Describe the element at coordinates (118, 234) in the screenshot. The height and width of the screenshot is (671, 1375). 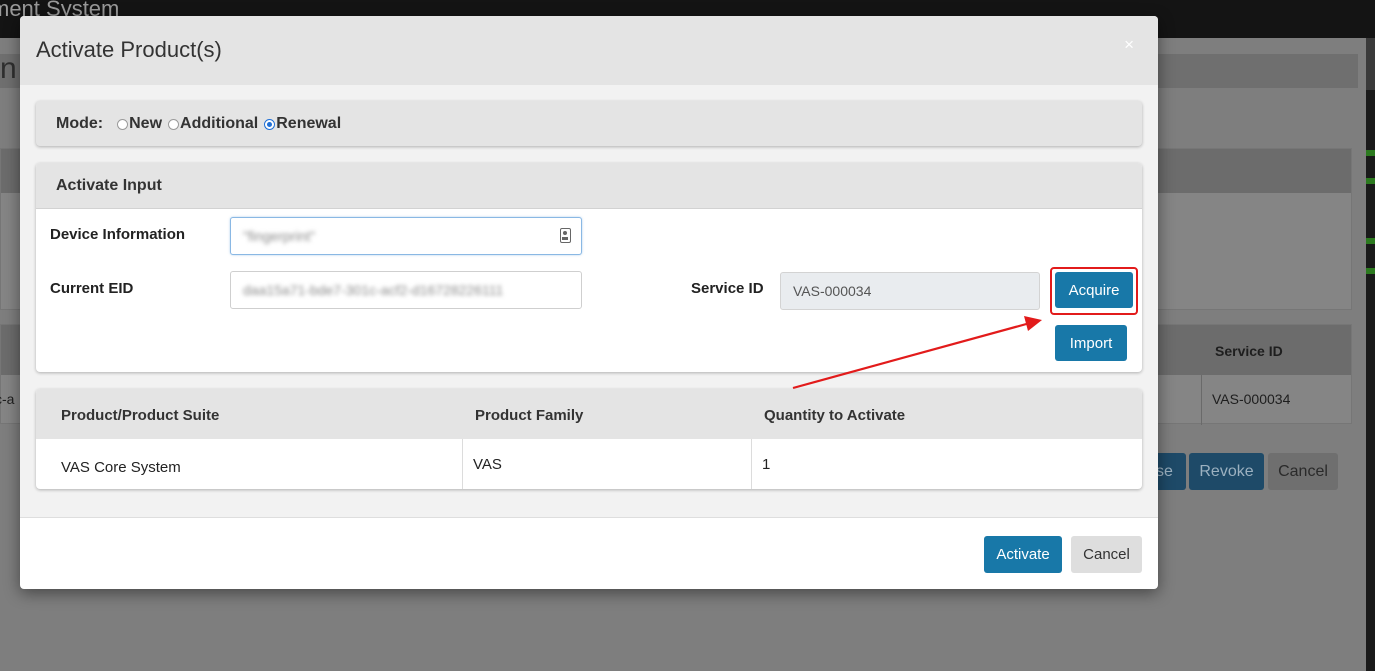
I see `device-information-label: Device Information` at that location.